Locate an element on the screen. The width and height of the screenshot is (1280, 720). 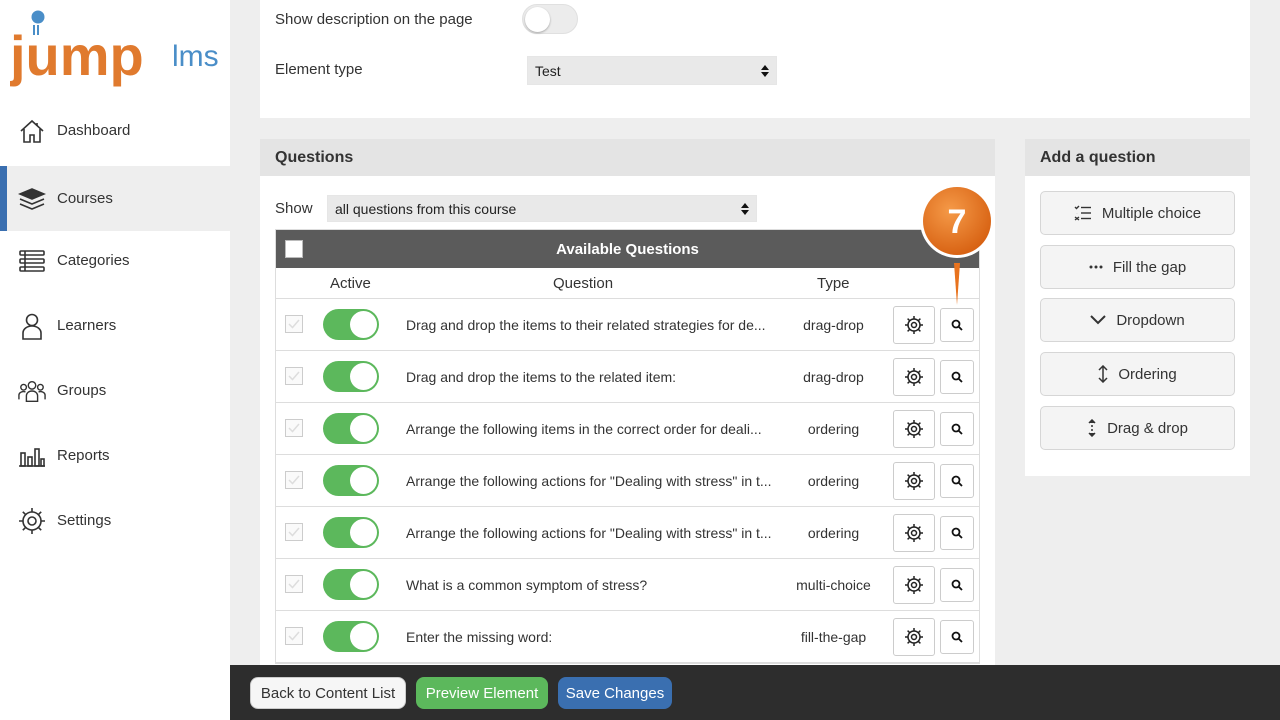
select-all-checkbox is located at coordinates (294, 249).